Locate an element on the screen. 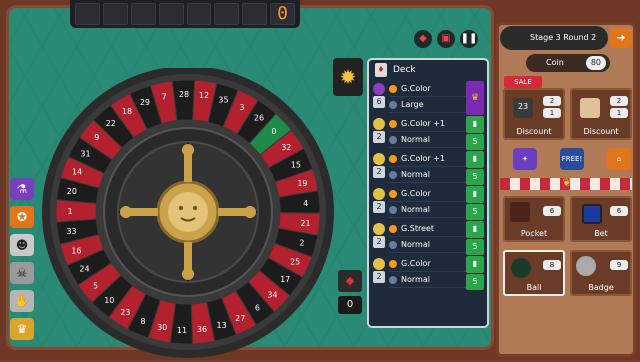 This screenshot has width=640, height=362. pocket-number: 29 is located at coordinates (145, 102).